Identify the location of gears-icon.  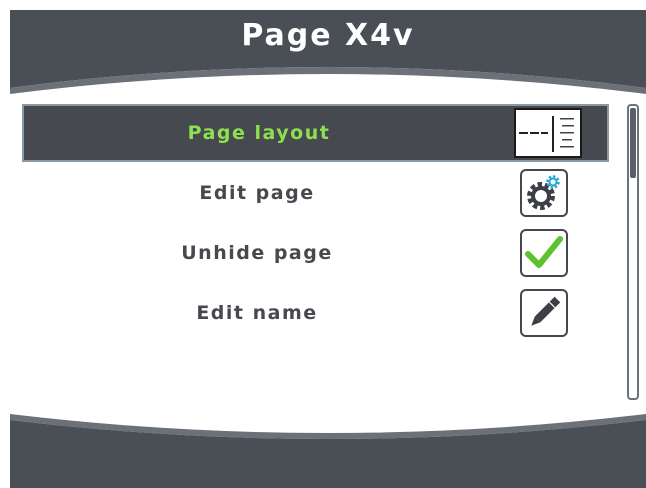
(544, 193).